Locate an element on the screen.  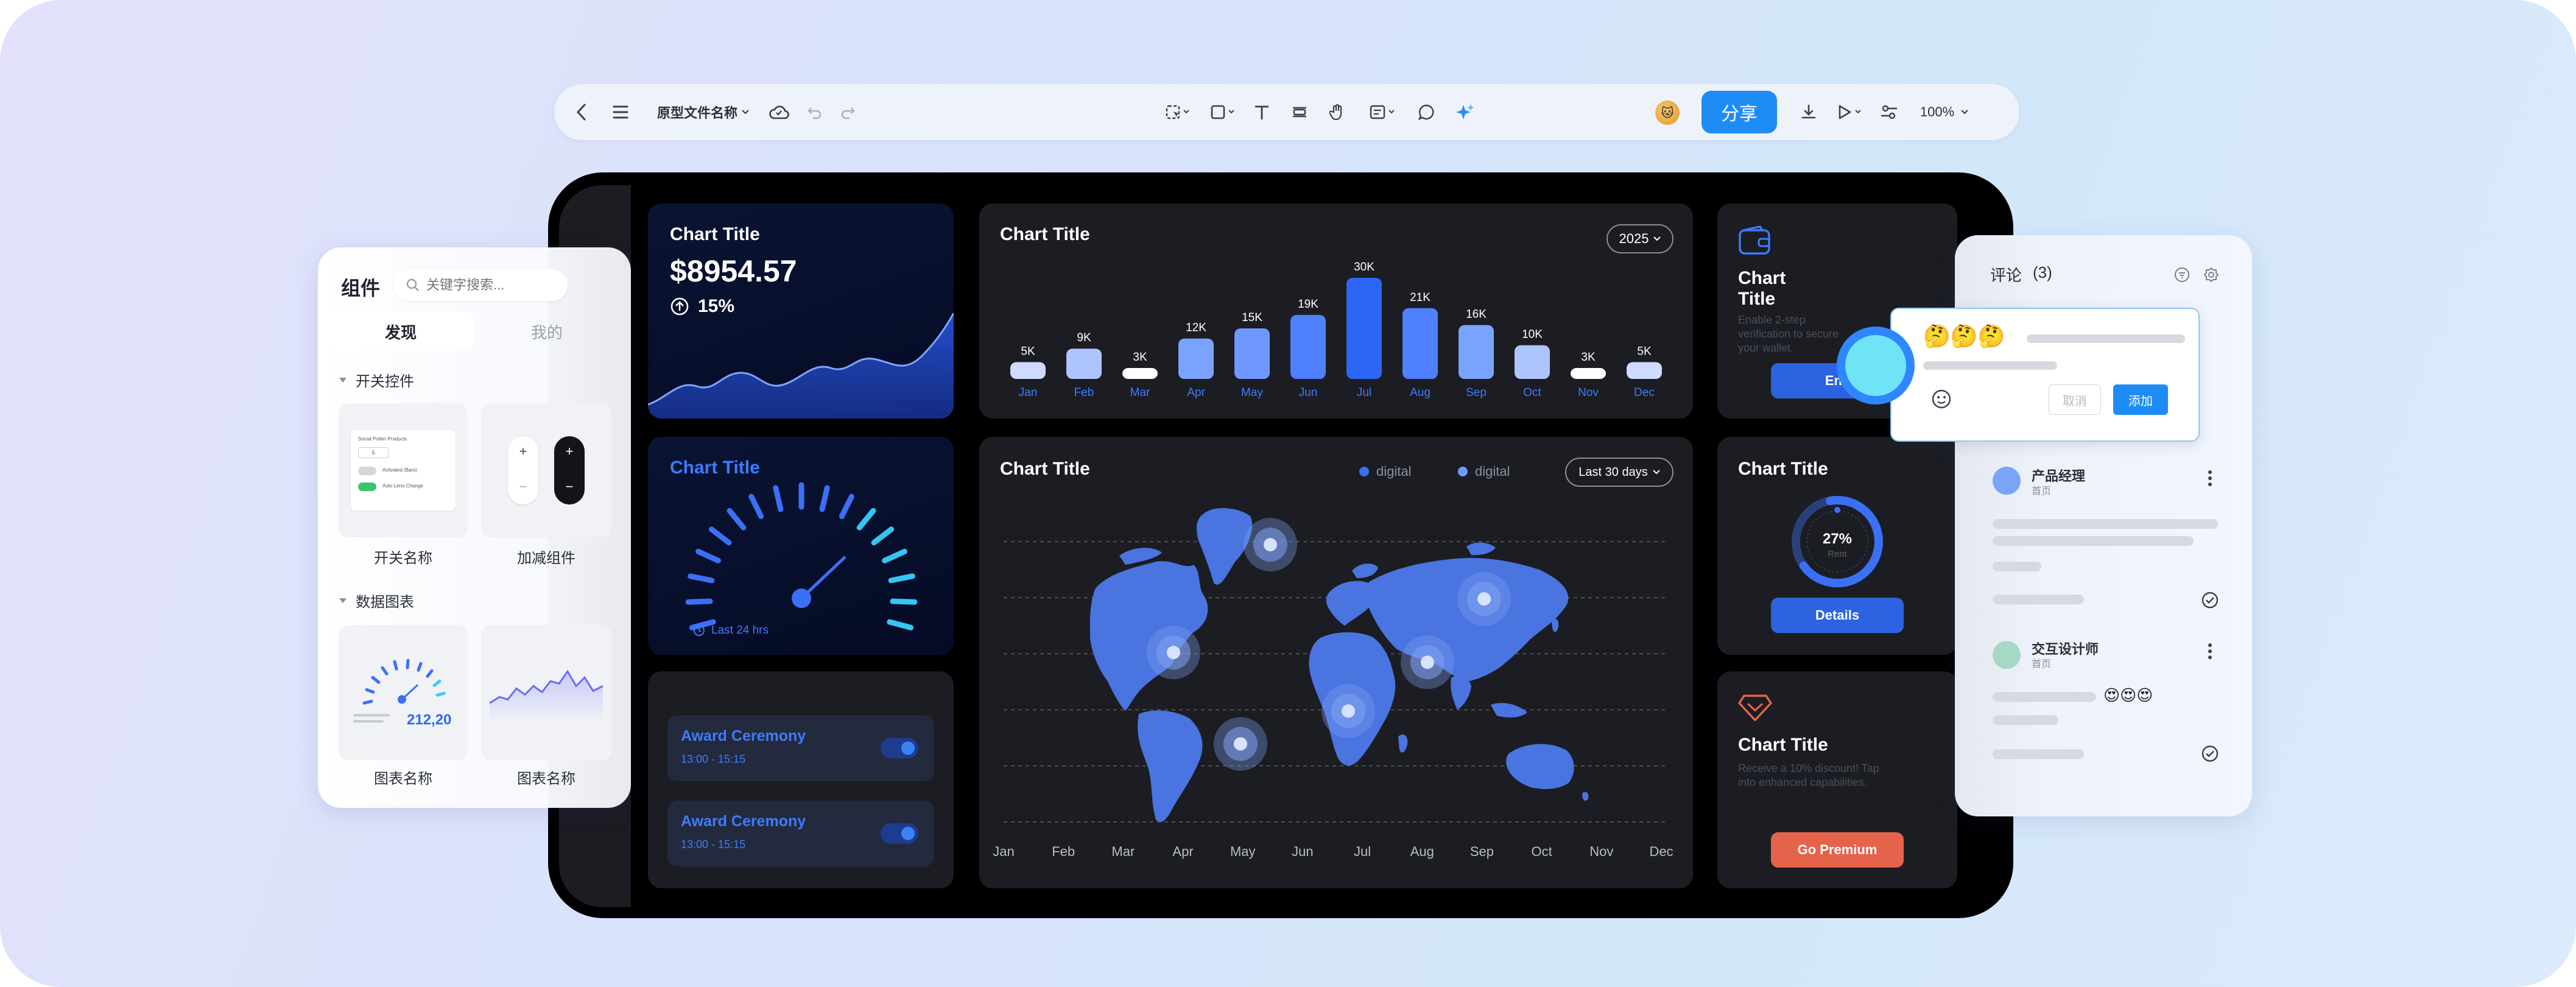
file-name-dropdown: 原型文件名称 is located at coordinates (703, 112).